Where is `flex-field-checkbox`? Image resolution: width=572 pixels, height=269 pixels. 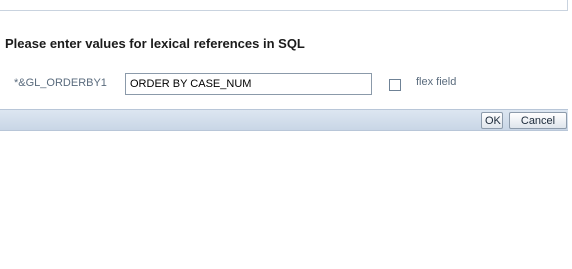 flex-field-checkbox is located at coordinates (395, 85).